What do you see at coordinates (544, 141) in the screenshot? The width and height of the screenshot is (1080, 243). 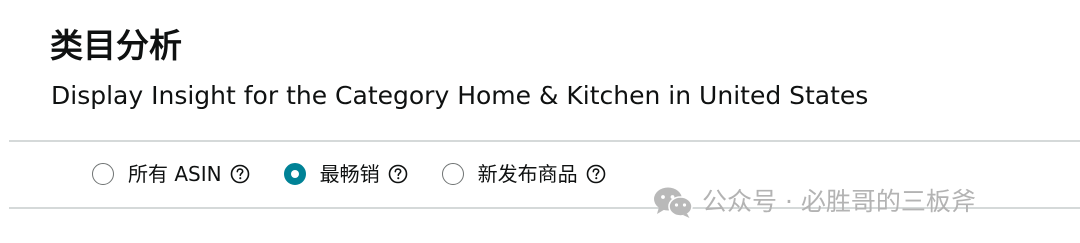 I see `divider-top` at bounding box center [544, 141].